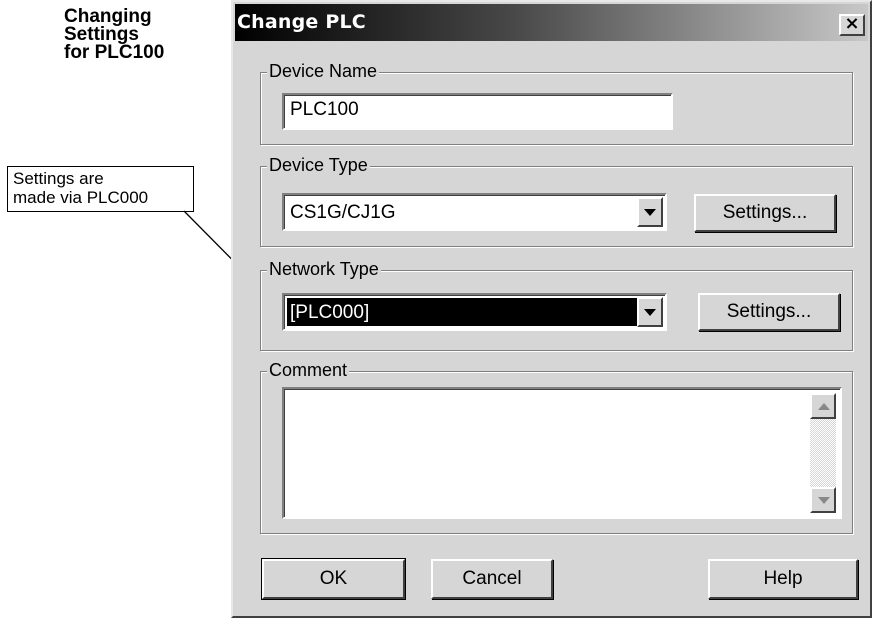 The image size is (885, 623). Describe the element at coordinates (58, 178) in the screenshot. I see `callout-line-1: Settings are` at that location.